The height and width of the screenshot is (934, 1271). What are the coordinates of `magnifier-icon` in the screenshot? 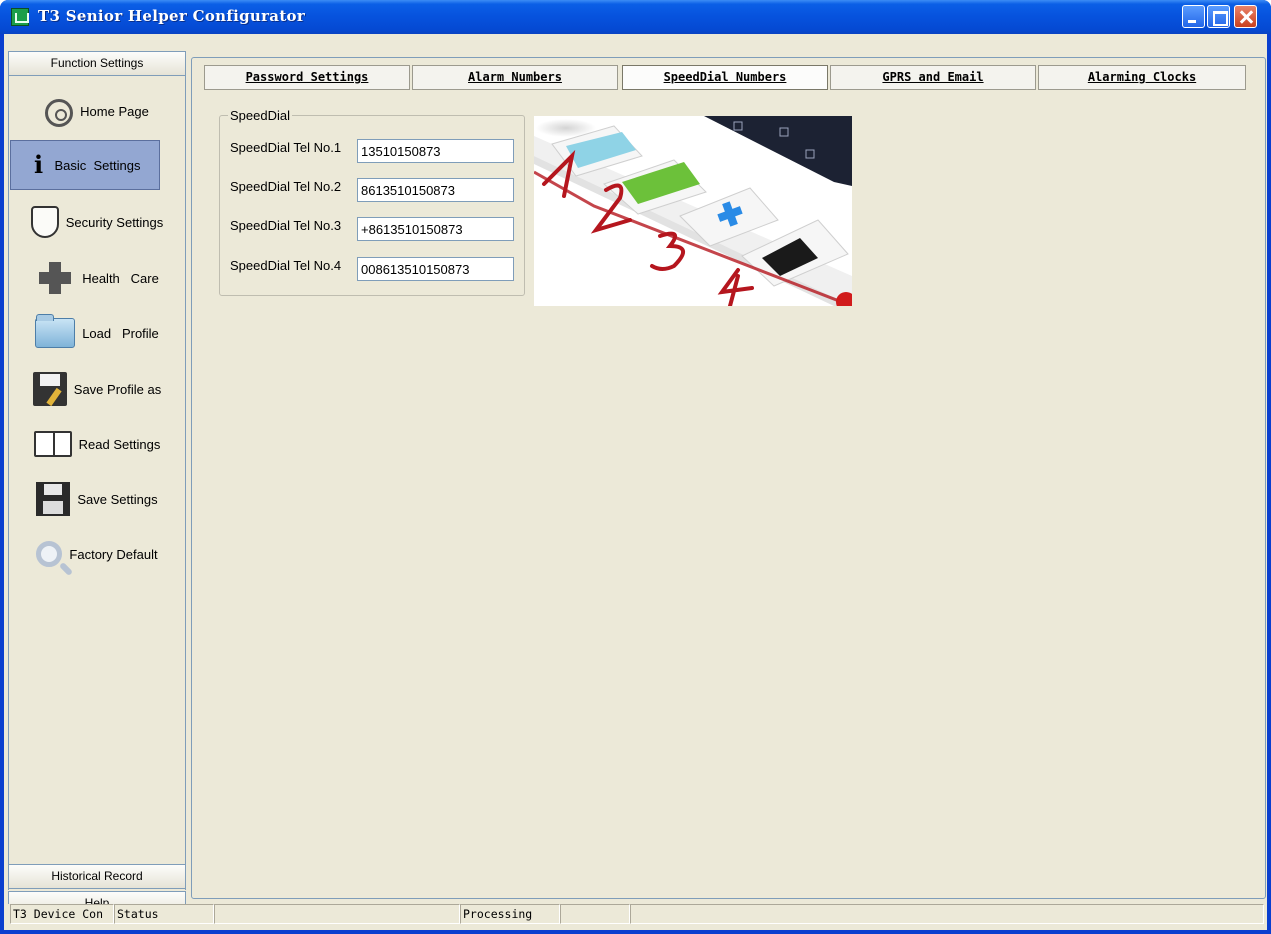 It's located at (49, 554).